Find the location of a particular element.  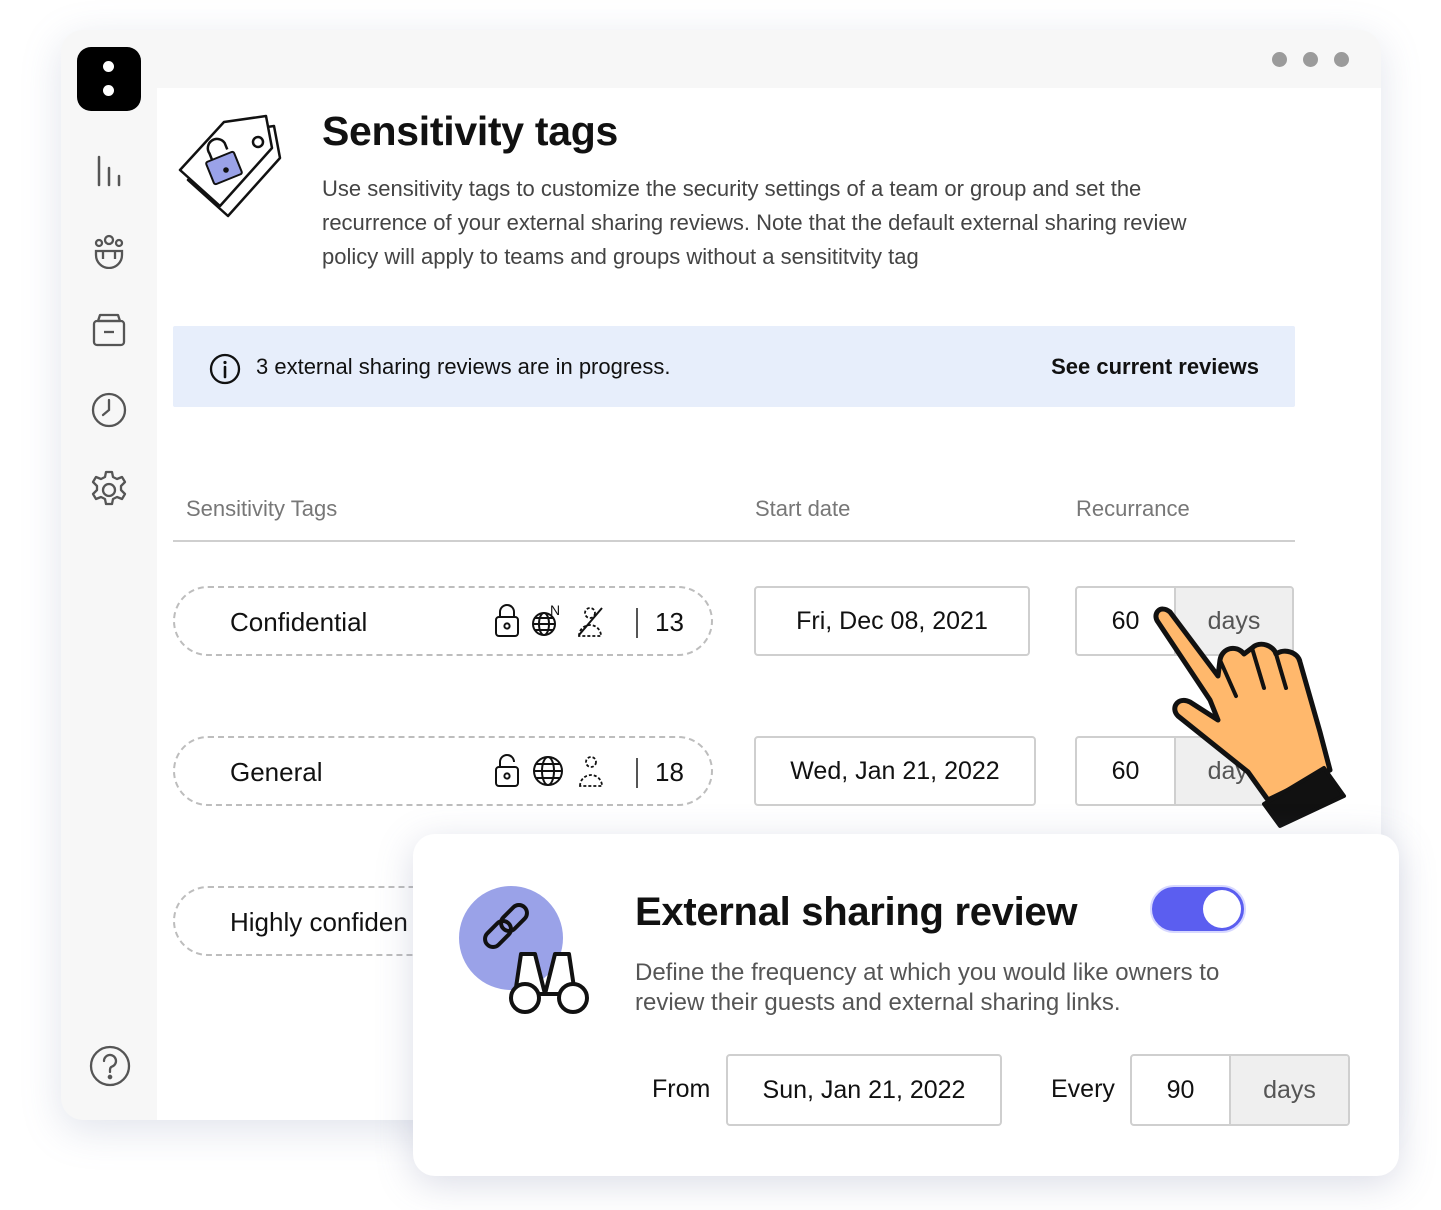

svg-text: N is located at coordinates (555, 610).